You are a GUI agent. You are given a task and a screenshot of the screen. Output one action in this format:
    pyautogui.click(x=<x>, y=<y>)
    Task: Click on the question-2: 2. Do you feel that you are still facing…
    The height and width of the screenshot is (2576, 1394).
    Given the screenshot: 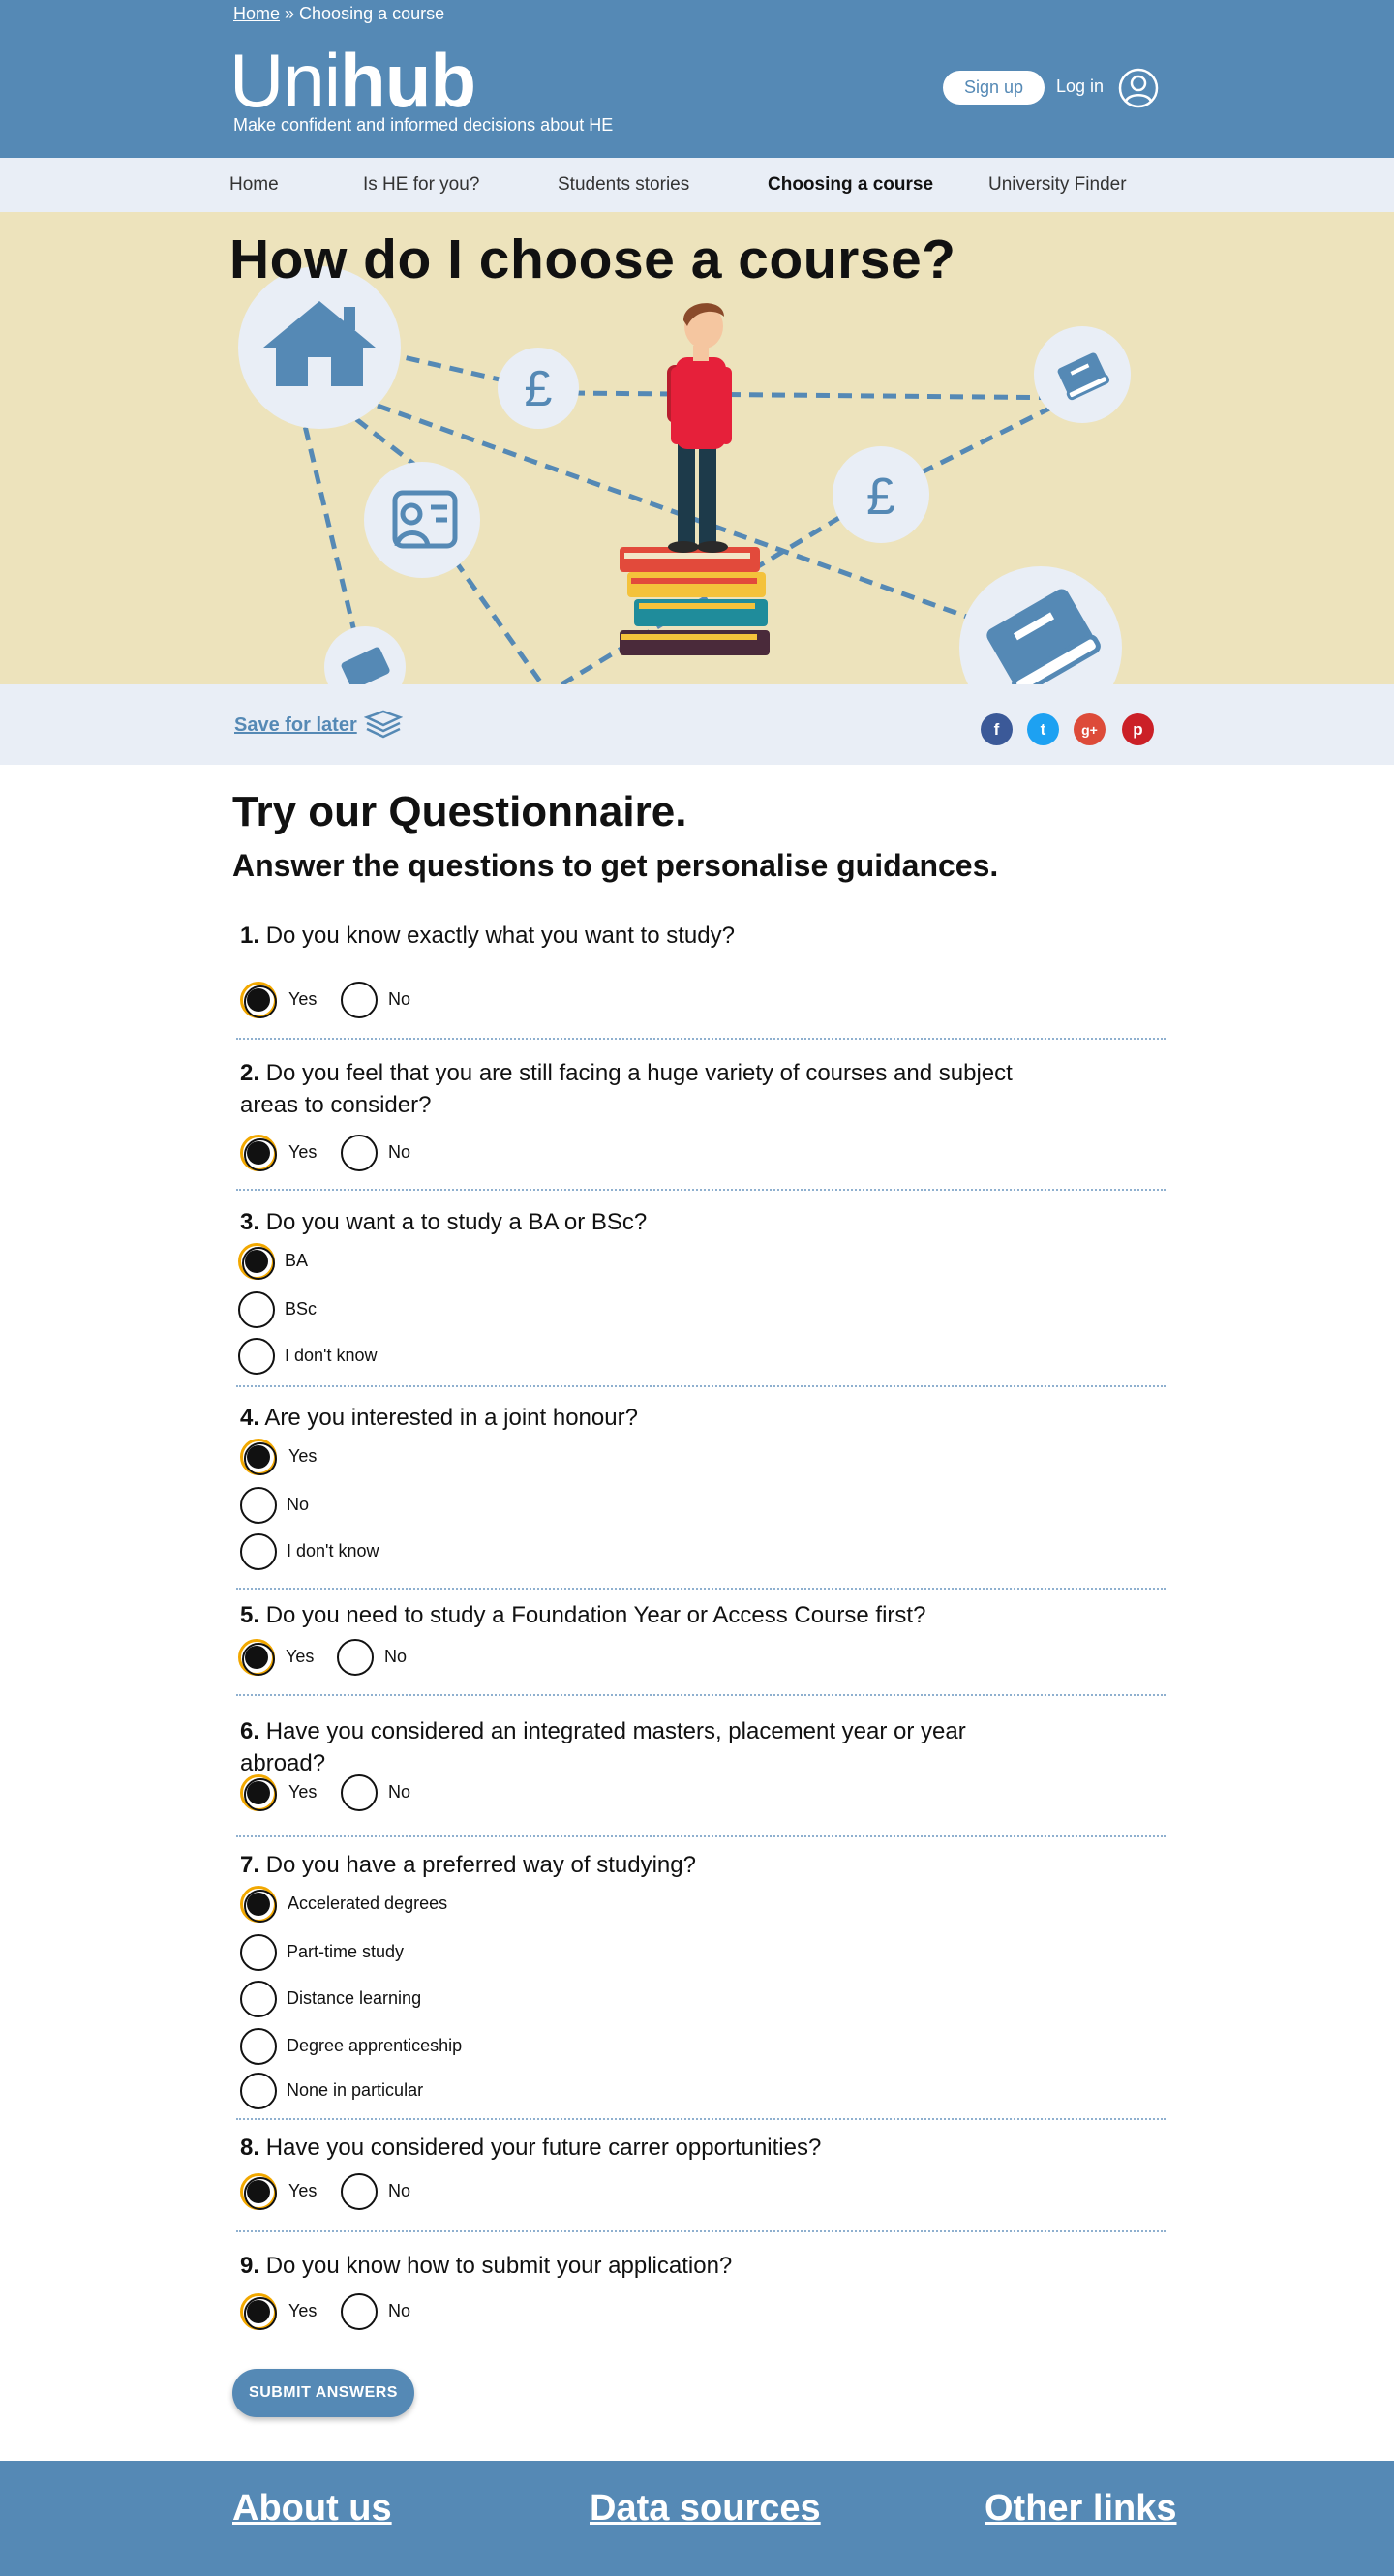 What is the action you would take?
    pyautogui.click(x=642, y=1089)
    